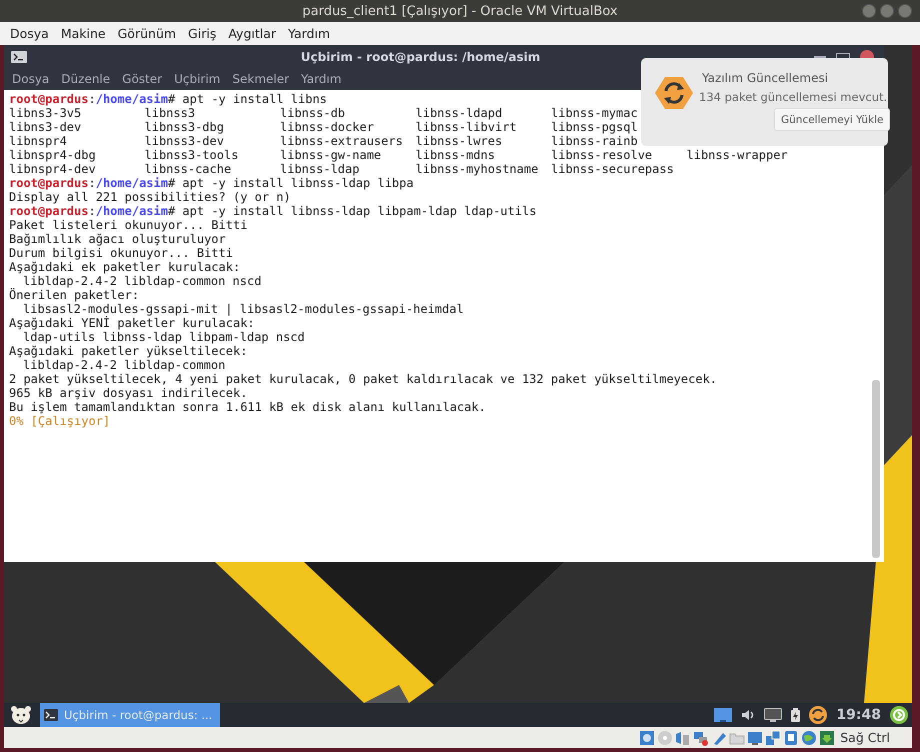 The width and height of the screenshot is (920, 752). What do you see at coordinates (594, 141) in the screenshot?
I see `completion-item: libnss-rainb` at bounding box center [594, 141].